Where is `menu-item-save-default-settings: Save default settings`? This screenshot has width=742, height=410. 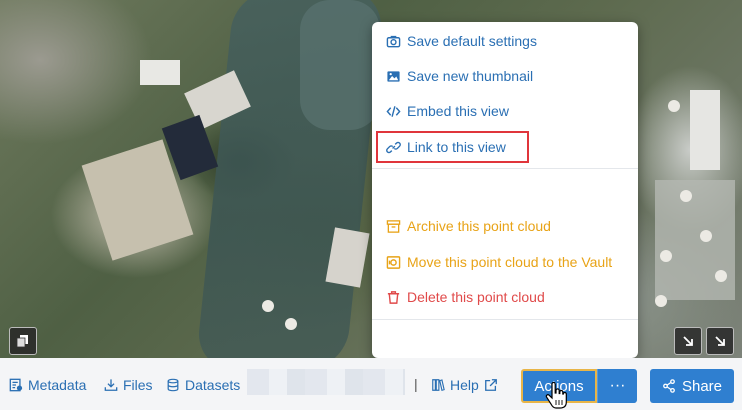 menu-item-save-default-settings: Save default settings is located at coordinates (461, 41).